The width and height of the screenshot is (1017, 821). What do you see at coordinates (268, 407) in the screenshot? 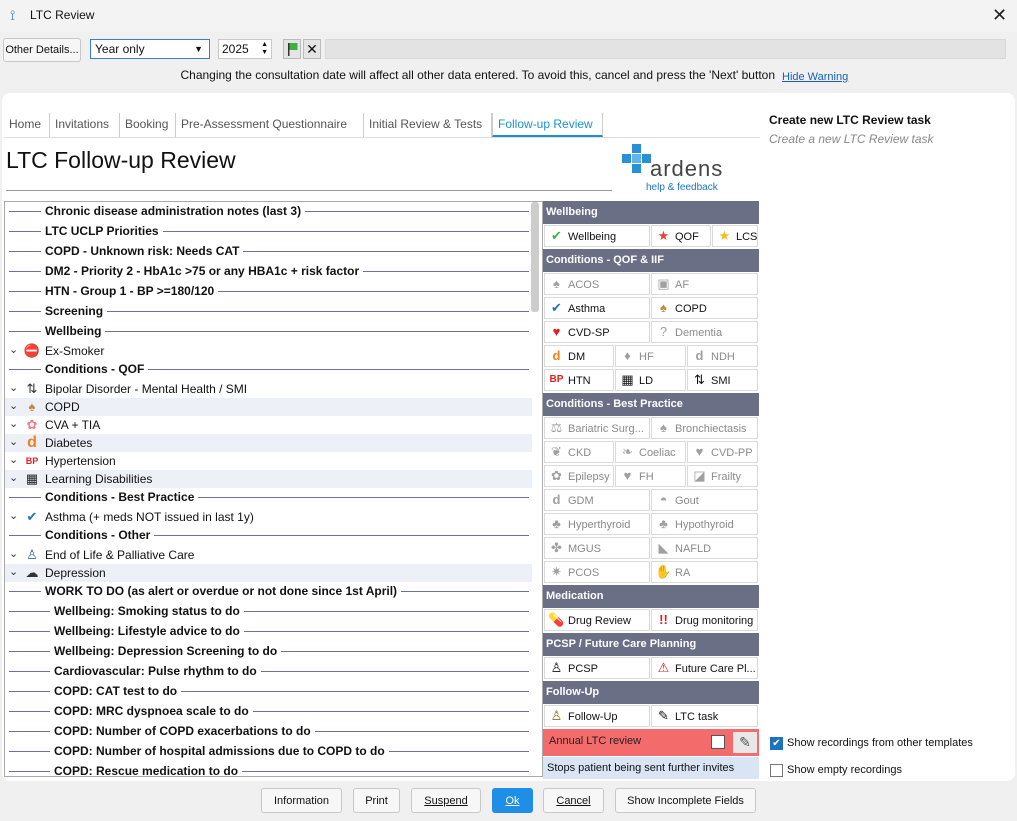
I see `list-item: ⌄ ♠ COPD` at bounding box center [268, 407].